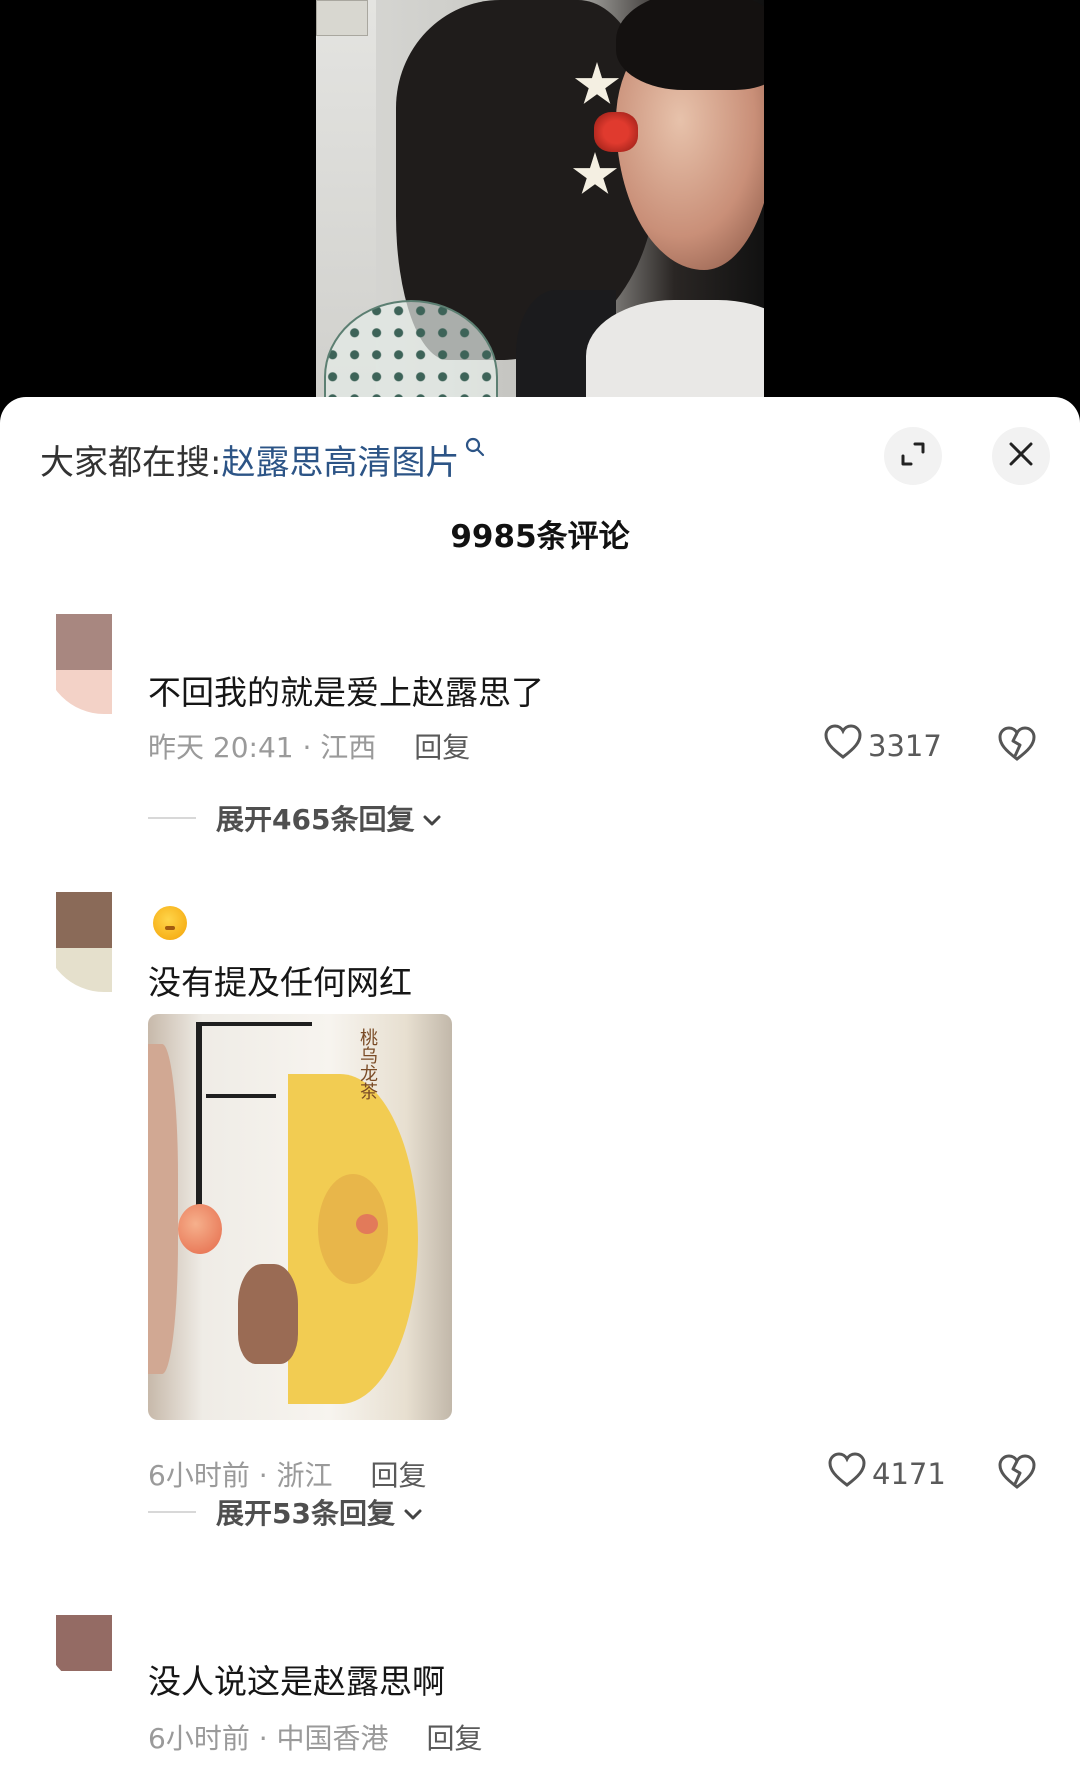 The height and width of the screenshot is (1784, 1080). Describe the element at coordinates (131, 463) in the screenshot. I see `search-suggestion-prefix: 大家都在搜:` at that location.